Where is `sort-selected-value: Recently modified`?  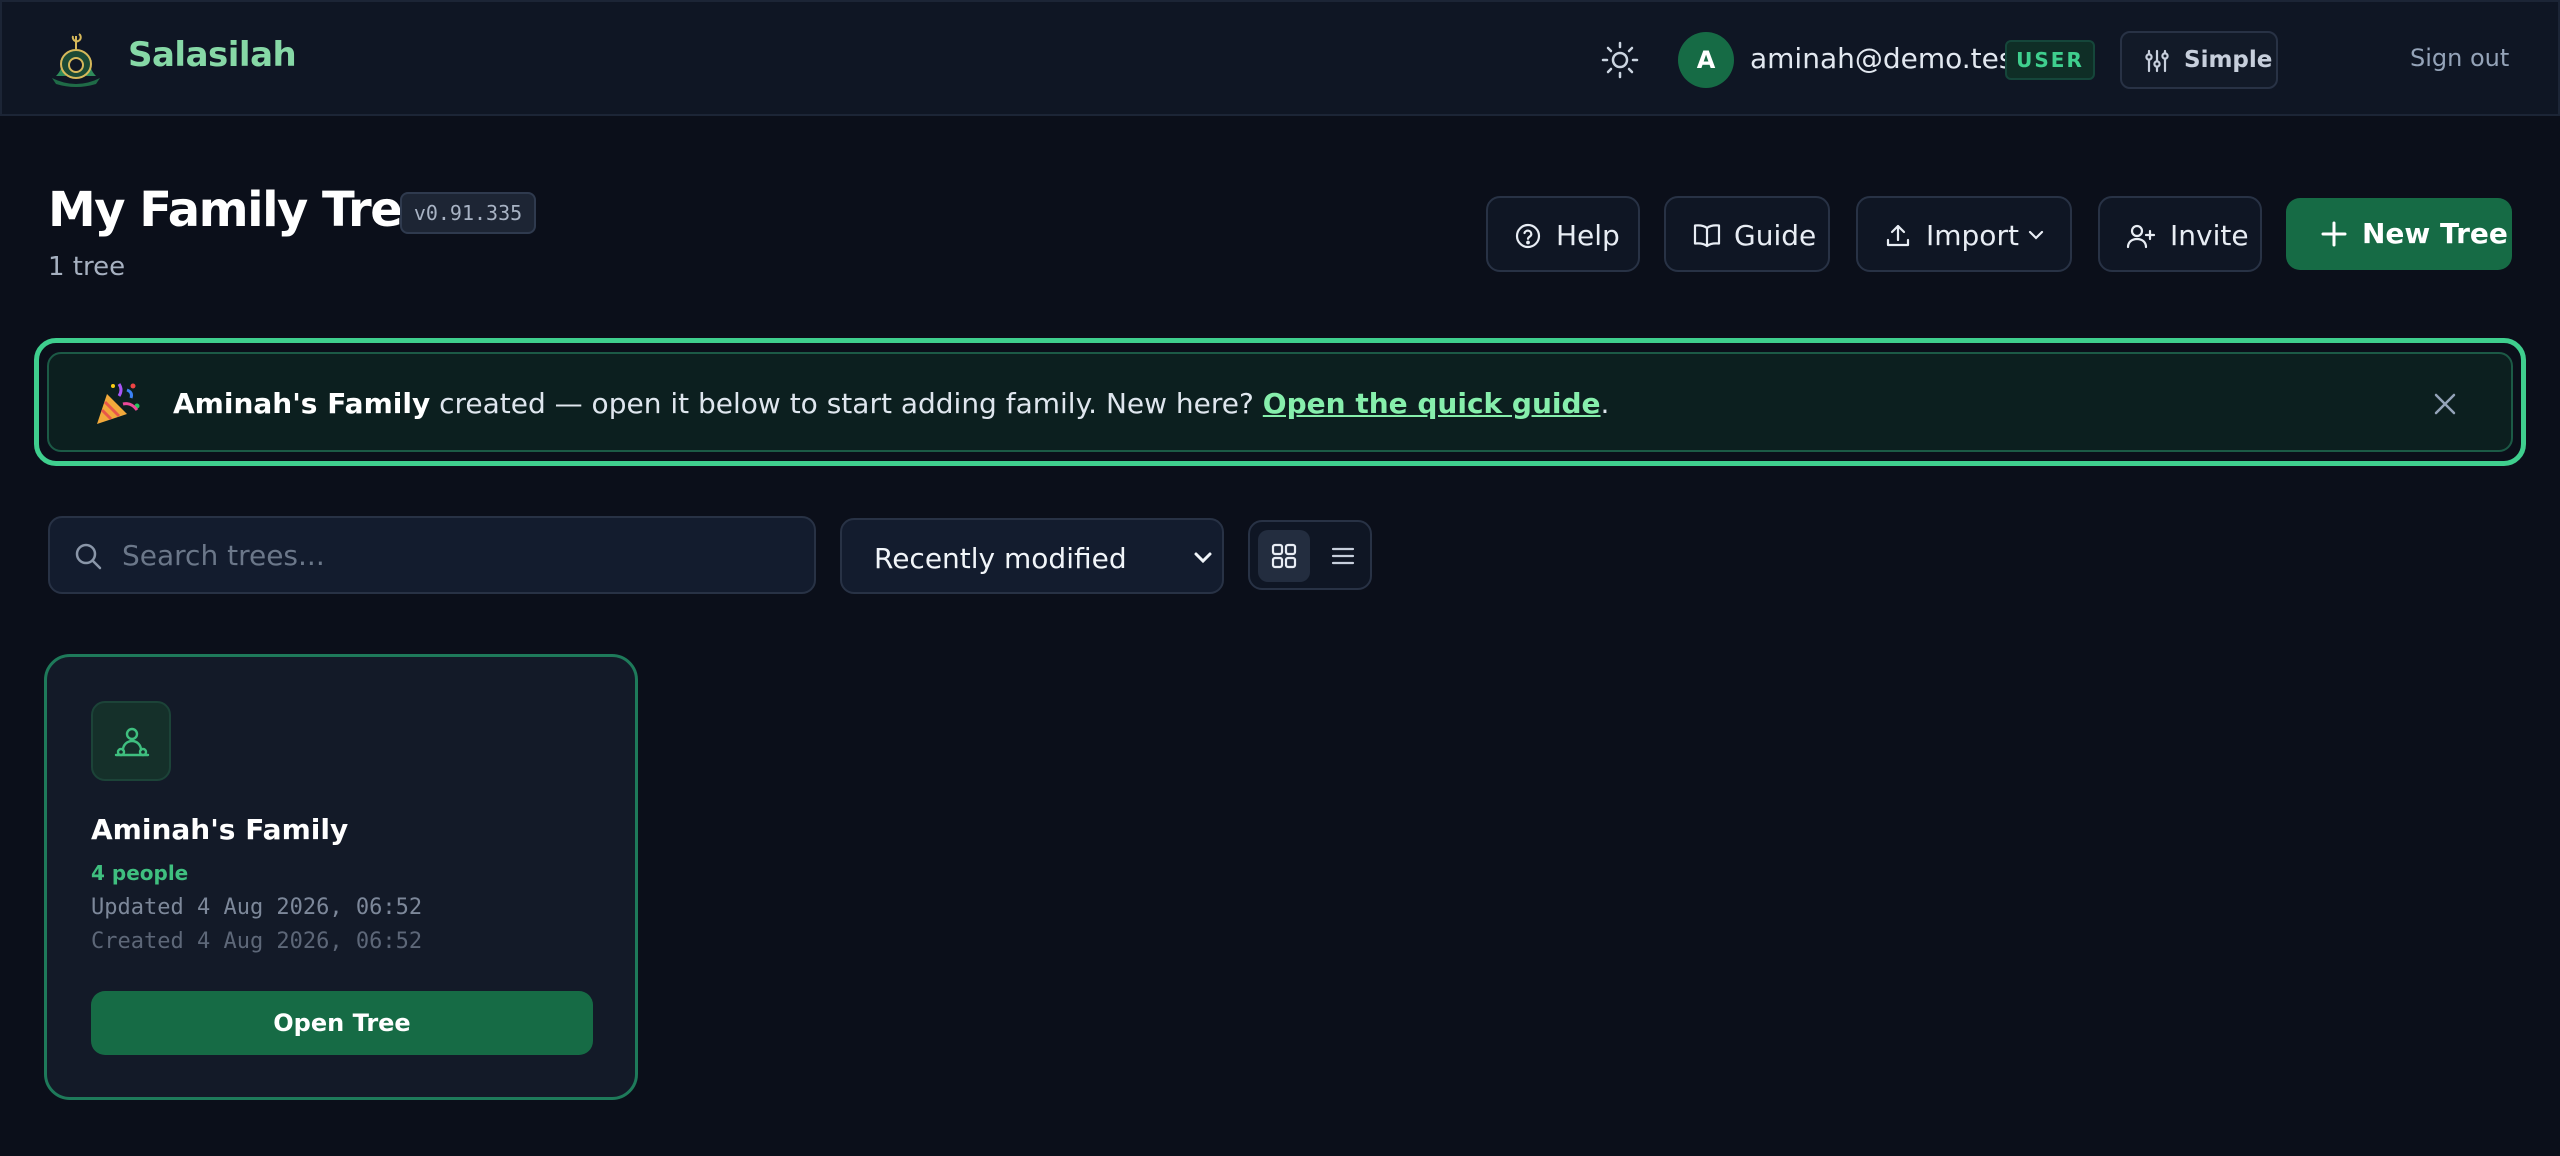 sort-selected-value: Recently modified is located at coordinates (1000, 558).